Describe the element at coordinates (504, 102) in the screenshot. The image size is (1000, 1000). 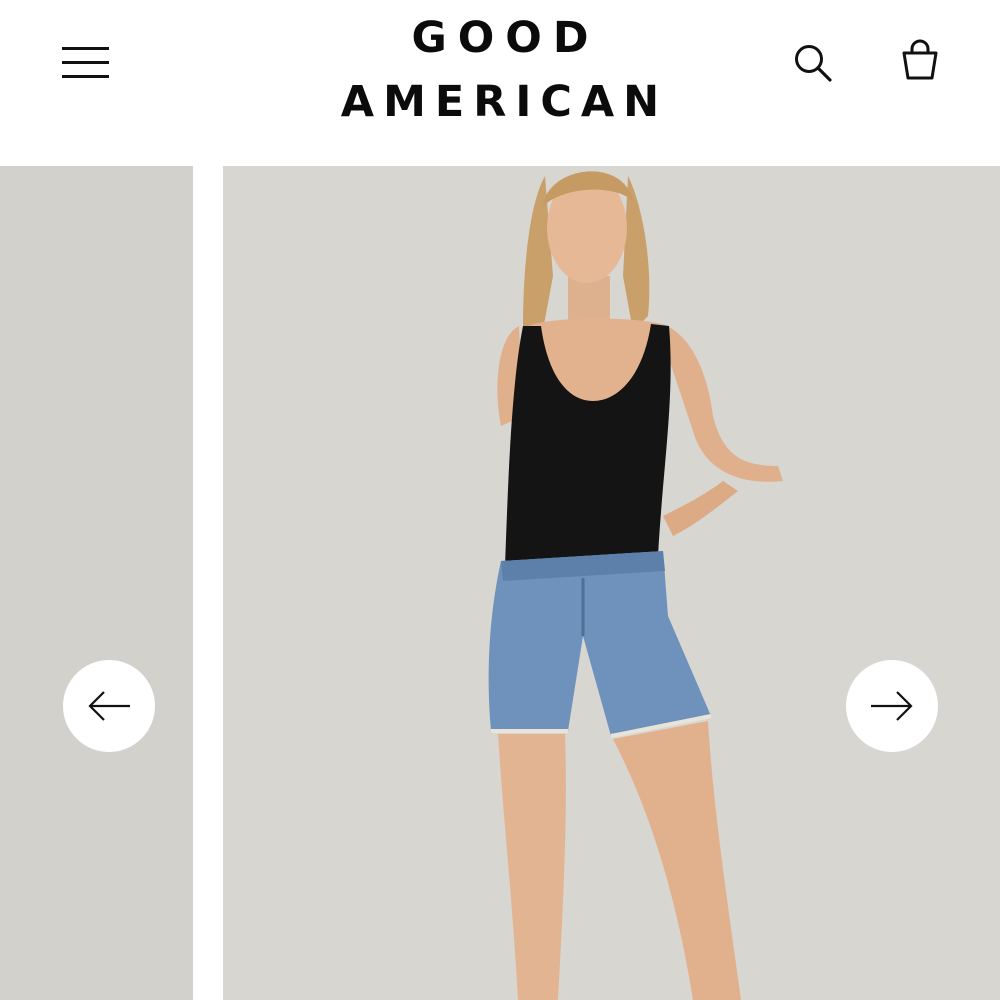
I see `logo-line-2: AMERICAN` at that location.